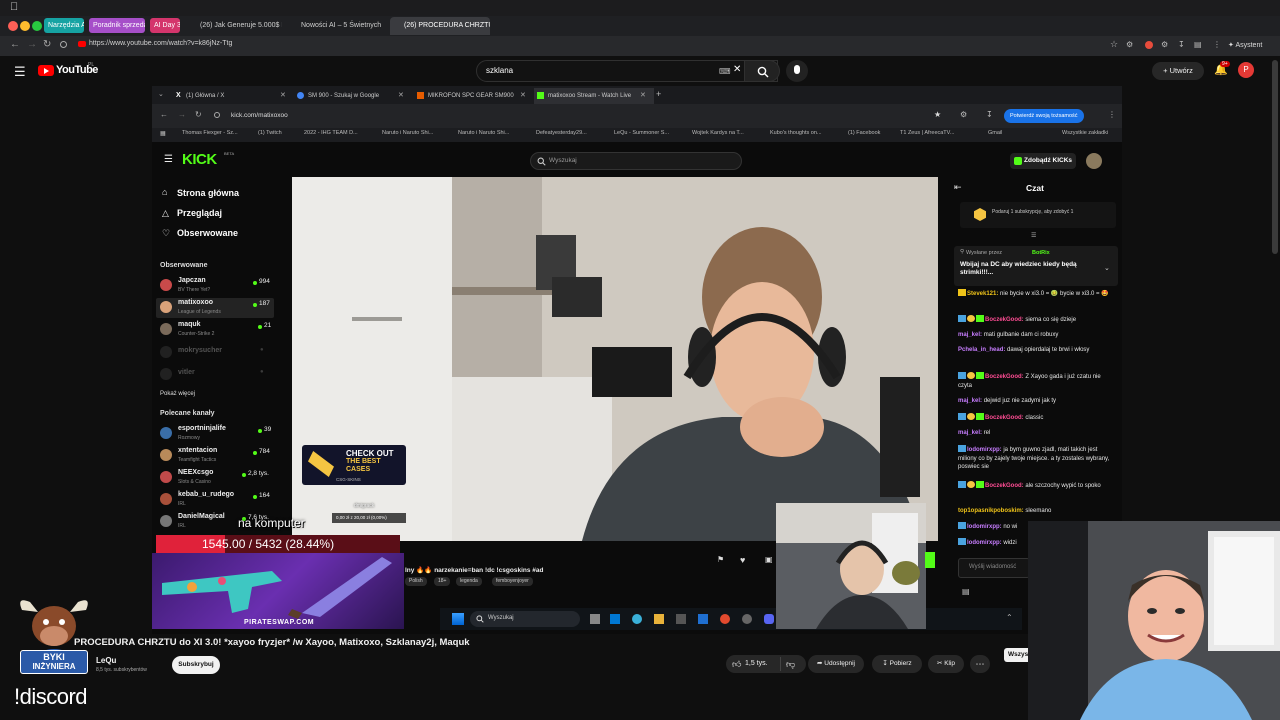 This screenshot has height=720, width=1280. What do you see at coordinates (703, 619) in the screenshot?
I see `app-icon` at bounding box center [703, 619].